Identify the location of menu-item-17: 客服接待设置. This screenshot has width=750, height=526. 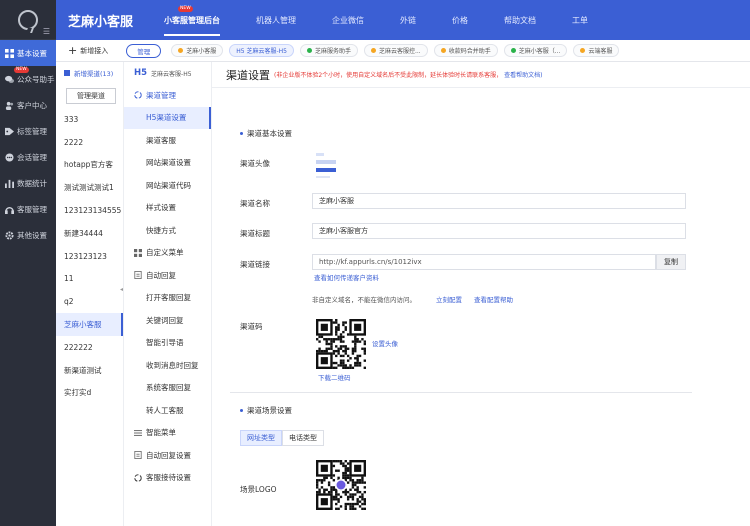
(167, 478).